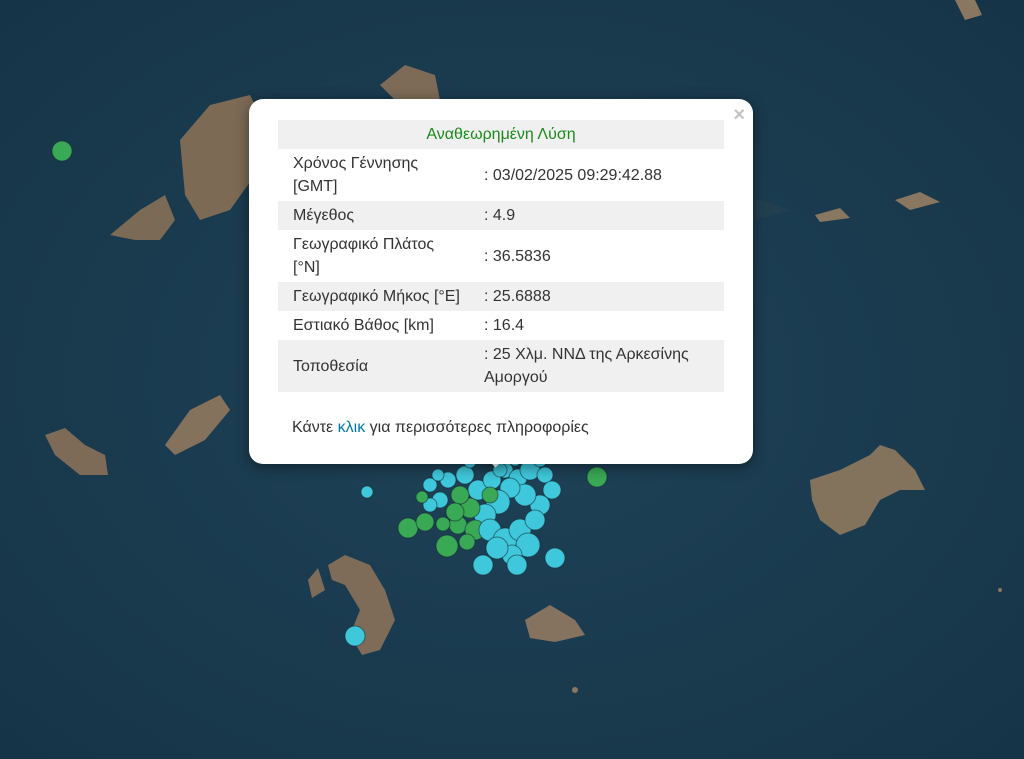 This screenshot has width=1024, height=759. What do you see at coordinates (352, 427) in the screenshot?
I see `more-info-link: κλικ` at bounding box center [352, 427].